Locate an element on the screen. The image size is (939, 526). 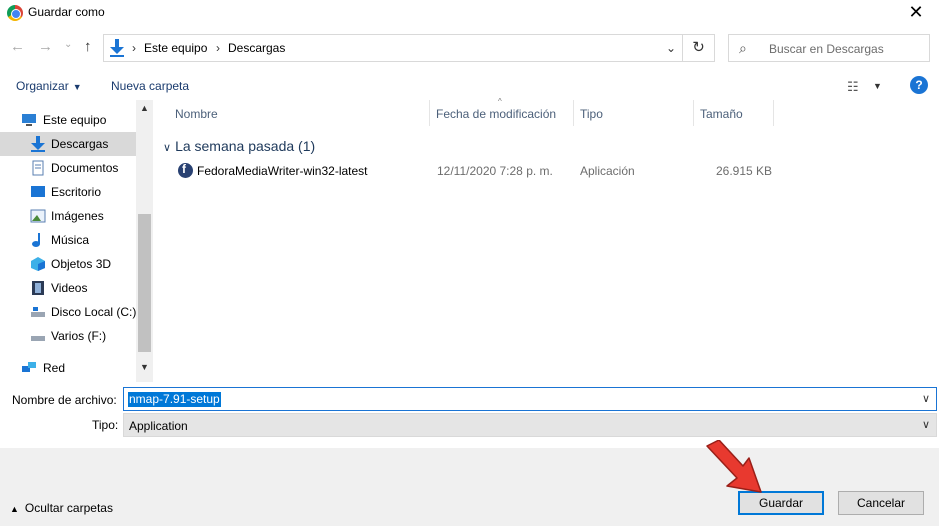
column-date: Fecha de modificación is located at coordinates (502, 113).